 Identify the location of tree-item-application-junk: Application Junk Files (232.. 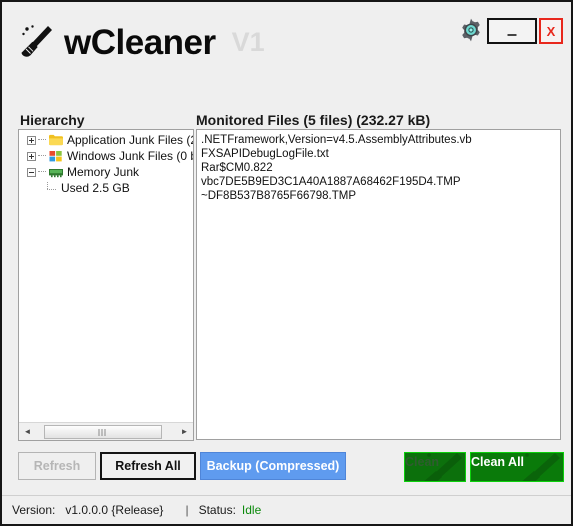
(106, 140).